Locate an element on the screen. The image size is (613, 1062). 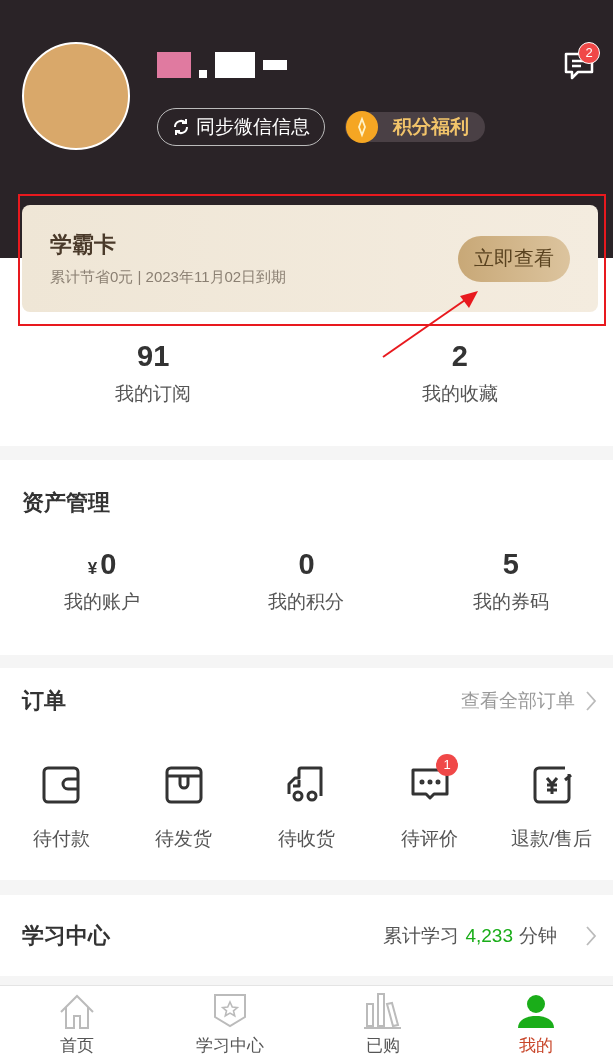
view-now-button: 立即查看 is located at coordinates (514, 258).